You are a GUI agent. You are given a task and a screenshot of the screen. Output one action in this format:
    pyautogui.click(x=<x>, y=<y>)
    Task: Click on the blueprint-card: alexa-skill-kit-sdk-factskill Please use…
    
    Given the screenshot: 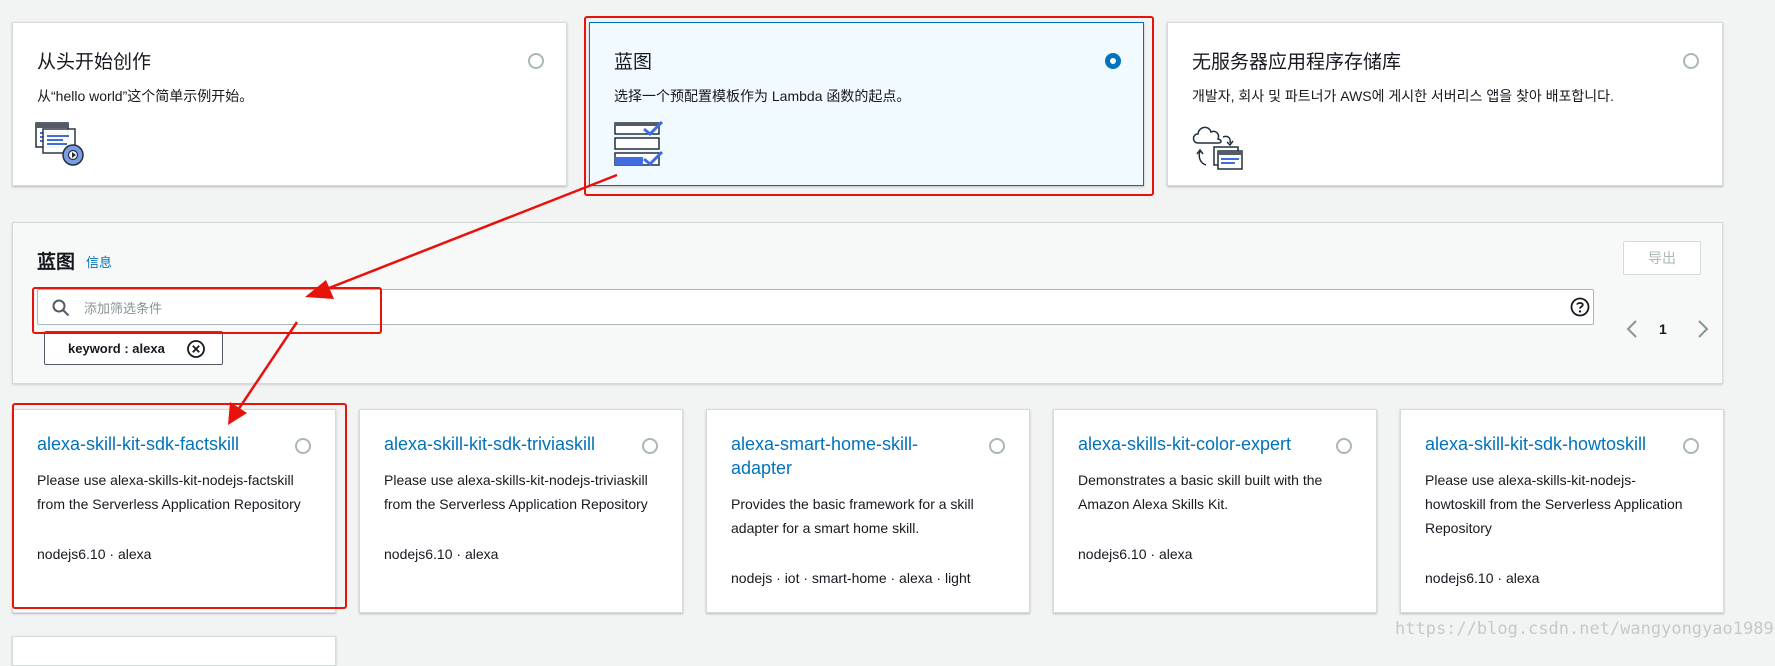 What is the action you would take?
    pyautogui.click(x=174, y=511)
    